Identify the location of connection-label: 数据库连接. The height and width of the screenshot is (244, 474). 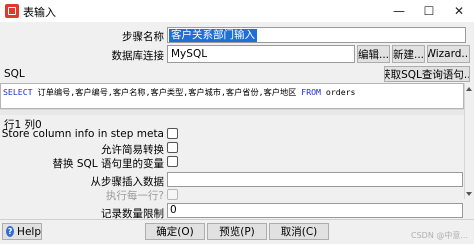
(138, 56).